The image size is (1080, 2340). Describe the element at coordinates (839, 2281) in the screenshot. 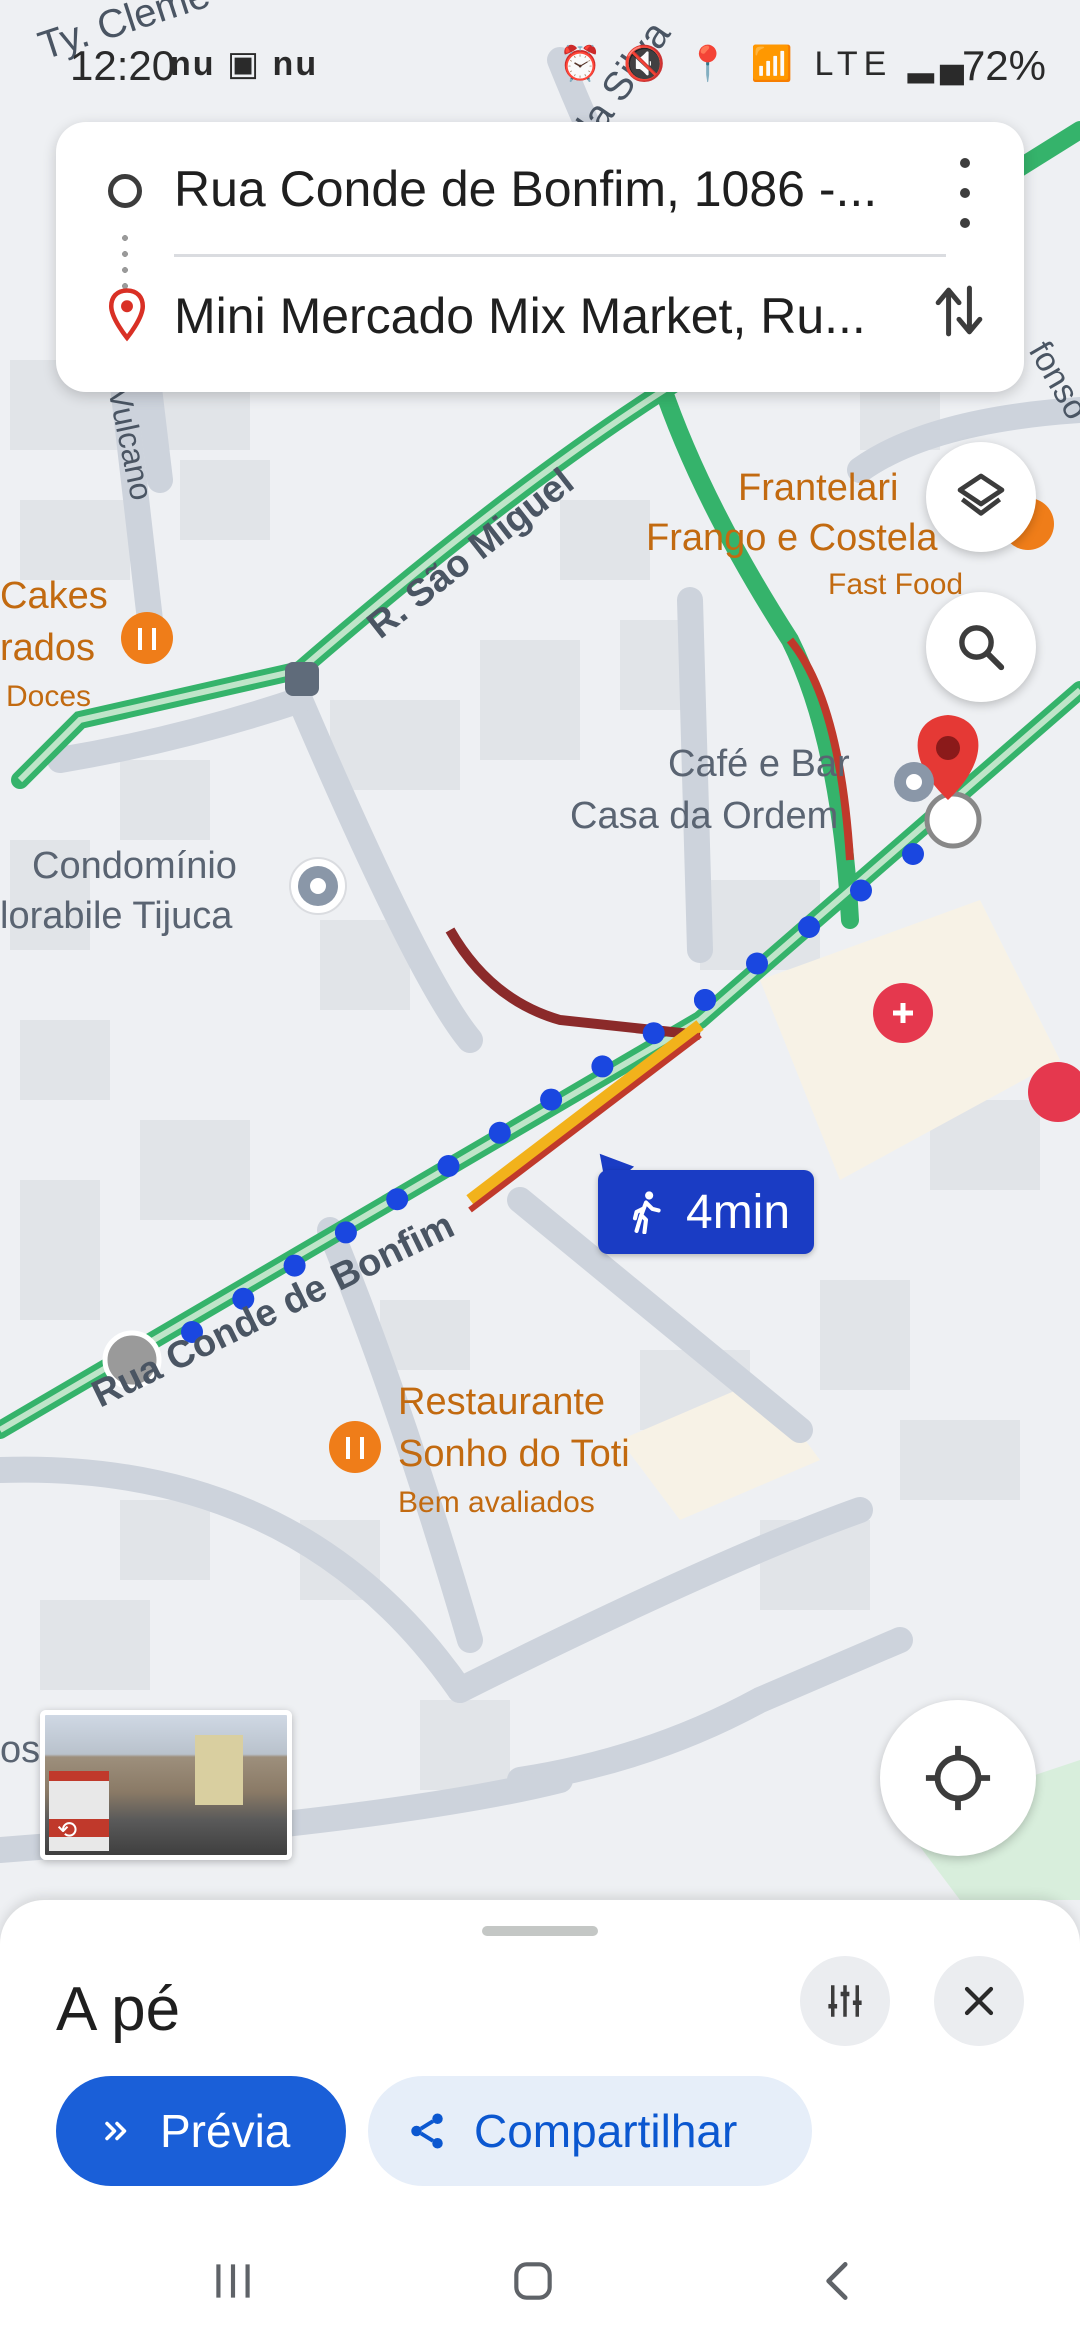

I see `back-icon` at that location.